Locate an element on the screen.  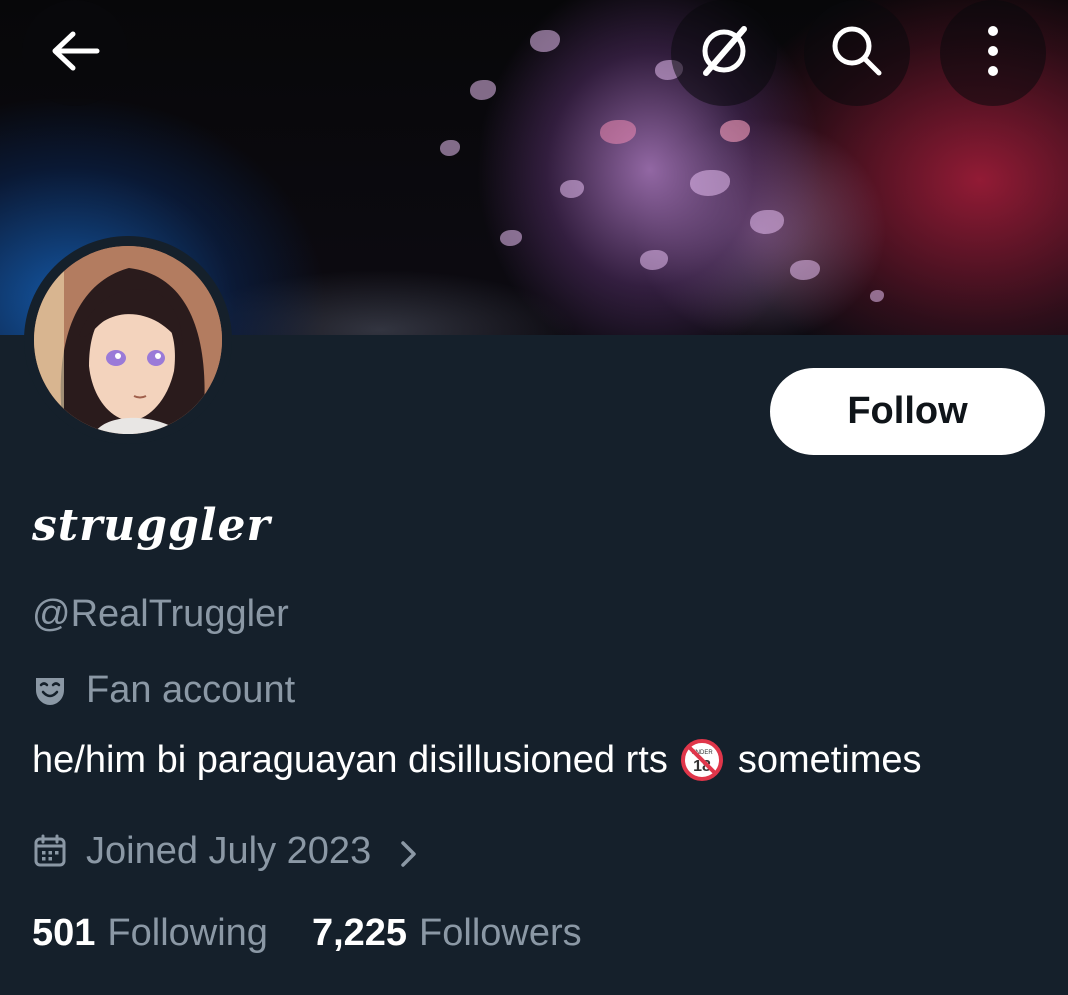
followers-label: Followers is located at coordinates (500, 933).